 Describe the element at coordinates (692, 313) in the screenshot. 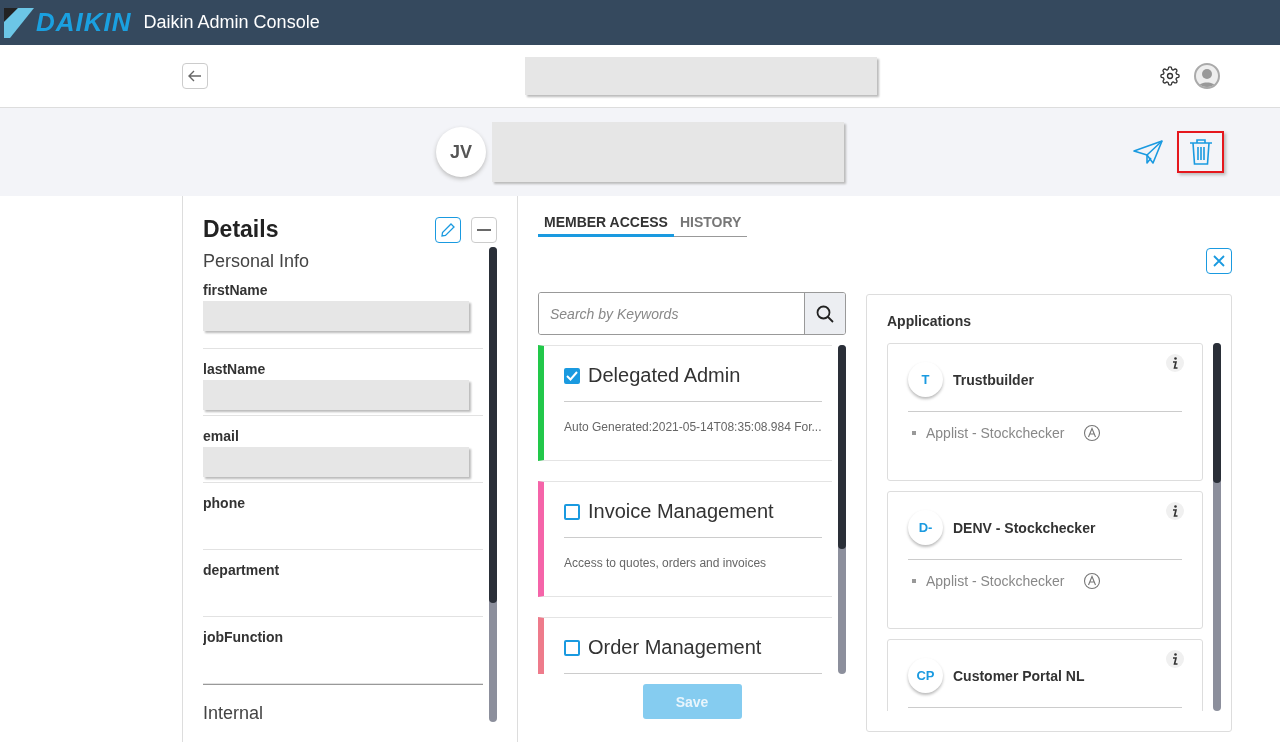

I see `search-field: Search by Keywords` at that location.